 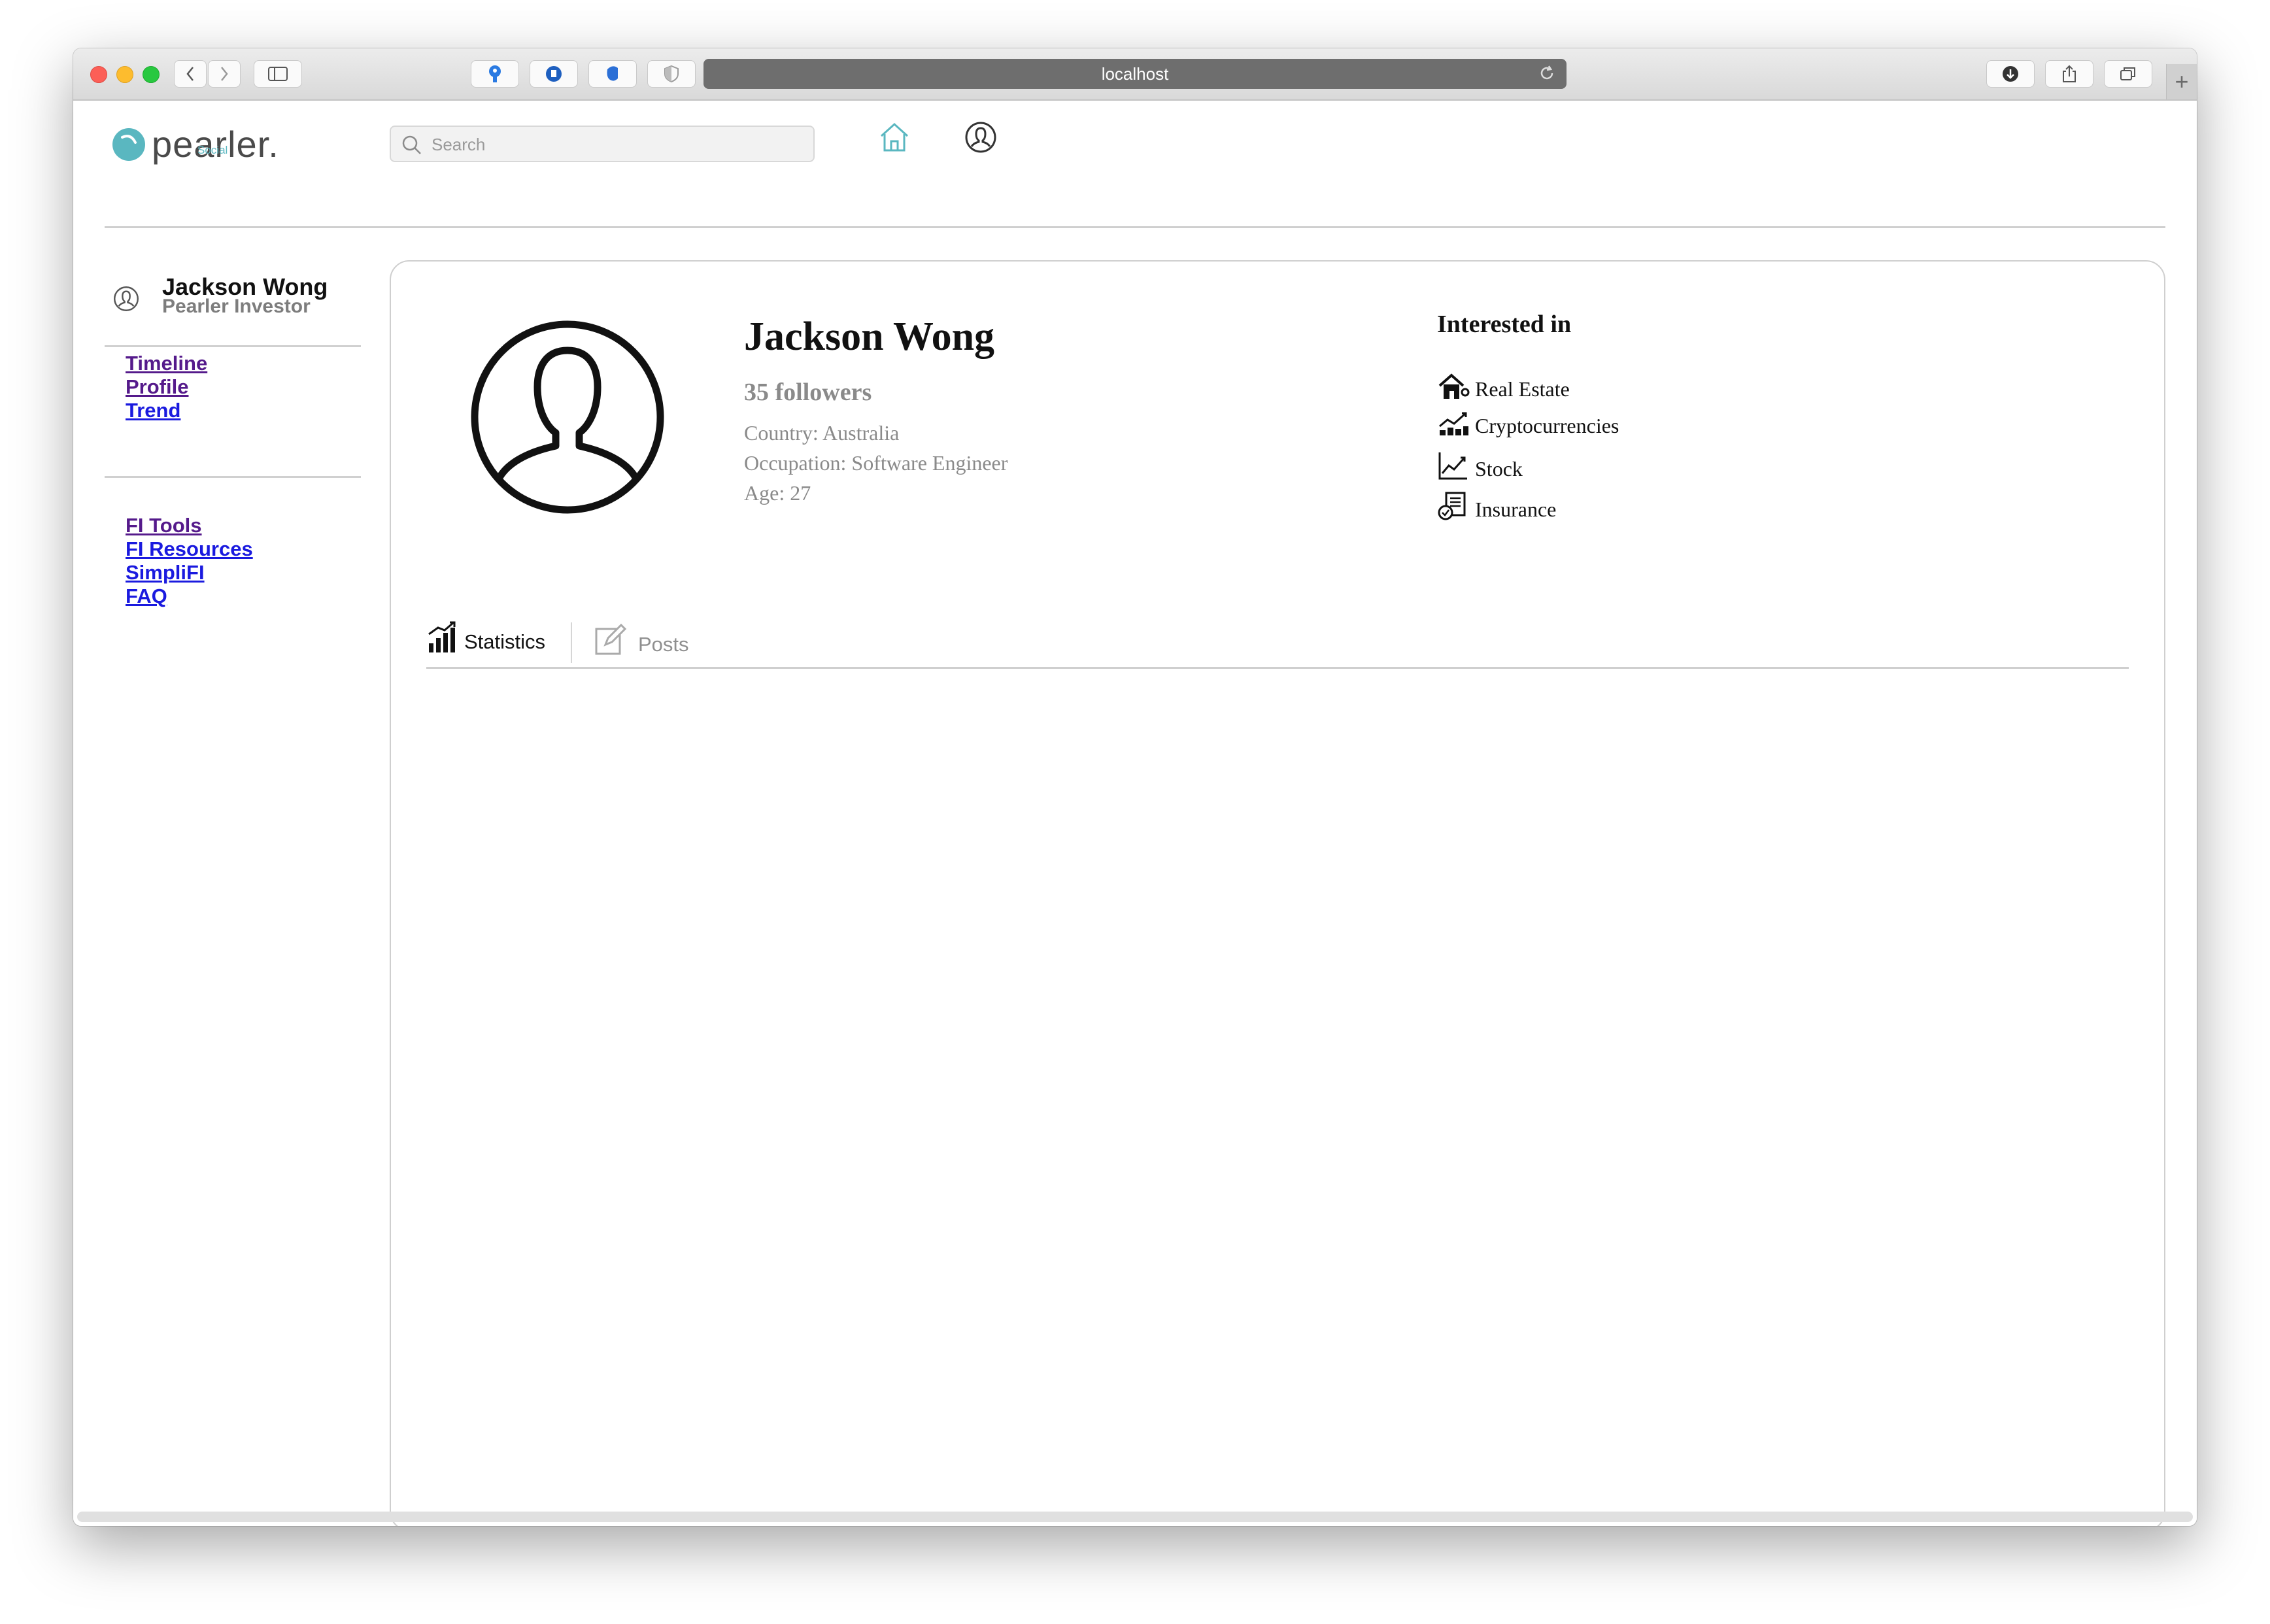 What do you see at coordinates (128, 144) in the screenshot?
I see `pearler-logo-icon` at bounding box center [128, 144].